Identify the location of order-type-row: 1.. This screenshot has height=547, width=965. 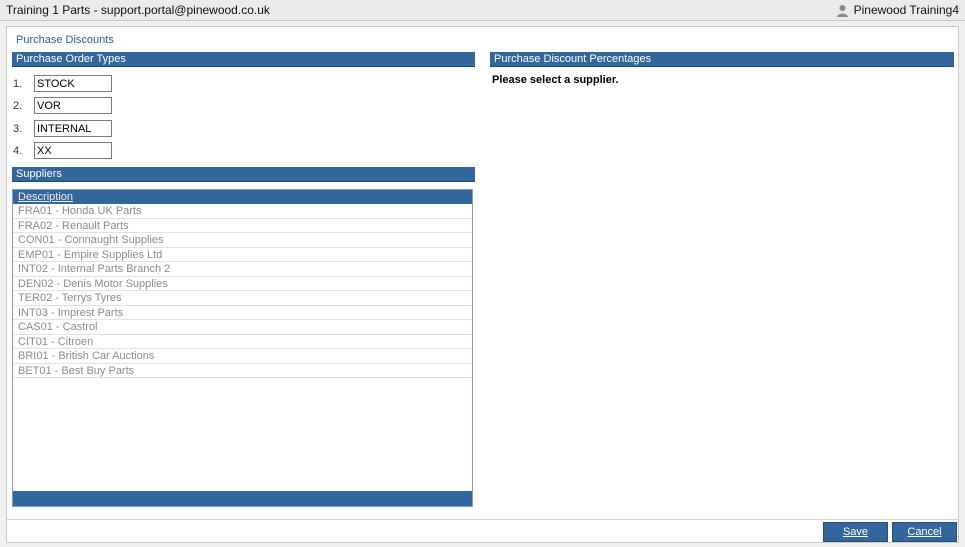
(62, 83).